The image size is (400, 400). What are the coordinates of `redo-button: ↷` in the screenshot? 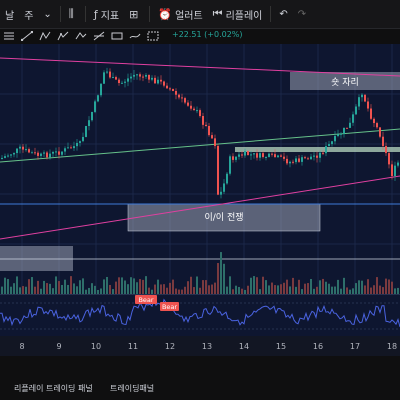 It's located at (302, 14).